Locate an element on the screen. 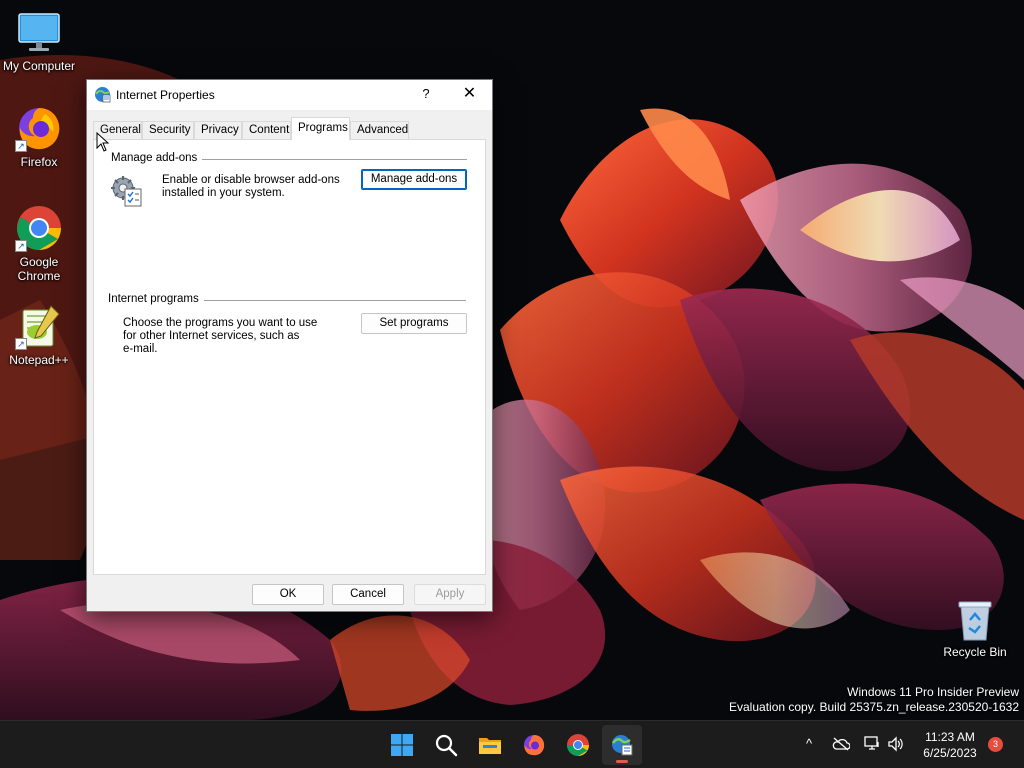 The image size is (1024, 768). help-button: ? is located at coordinates (426, 95).